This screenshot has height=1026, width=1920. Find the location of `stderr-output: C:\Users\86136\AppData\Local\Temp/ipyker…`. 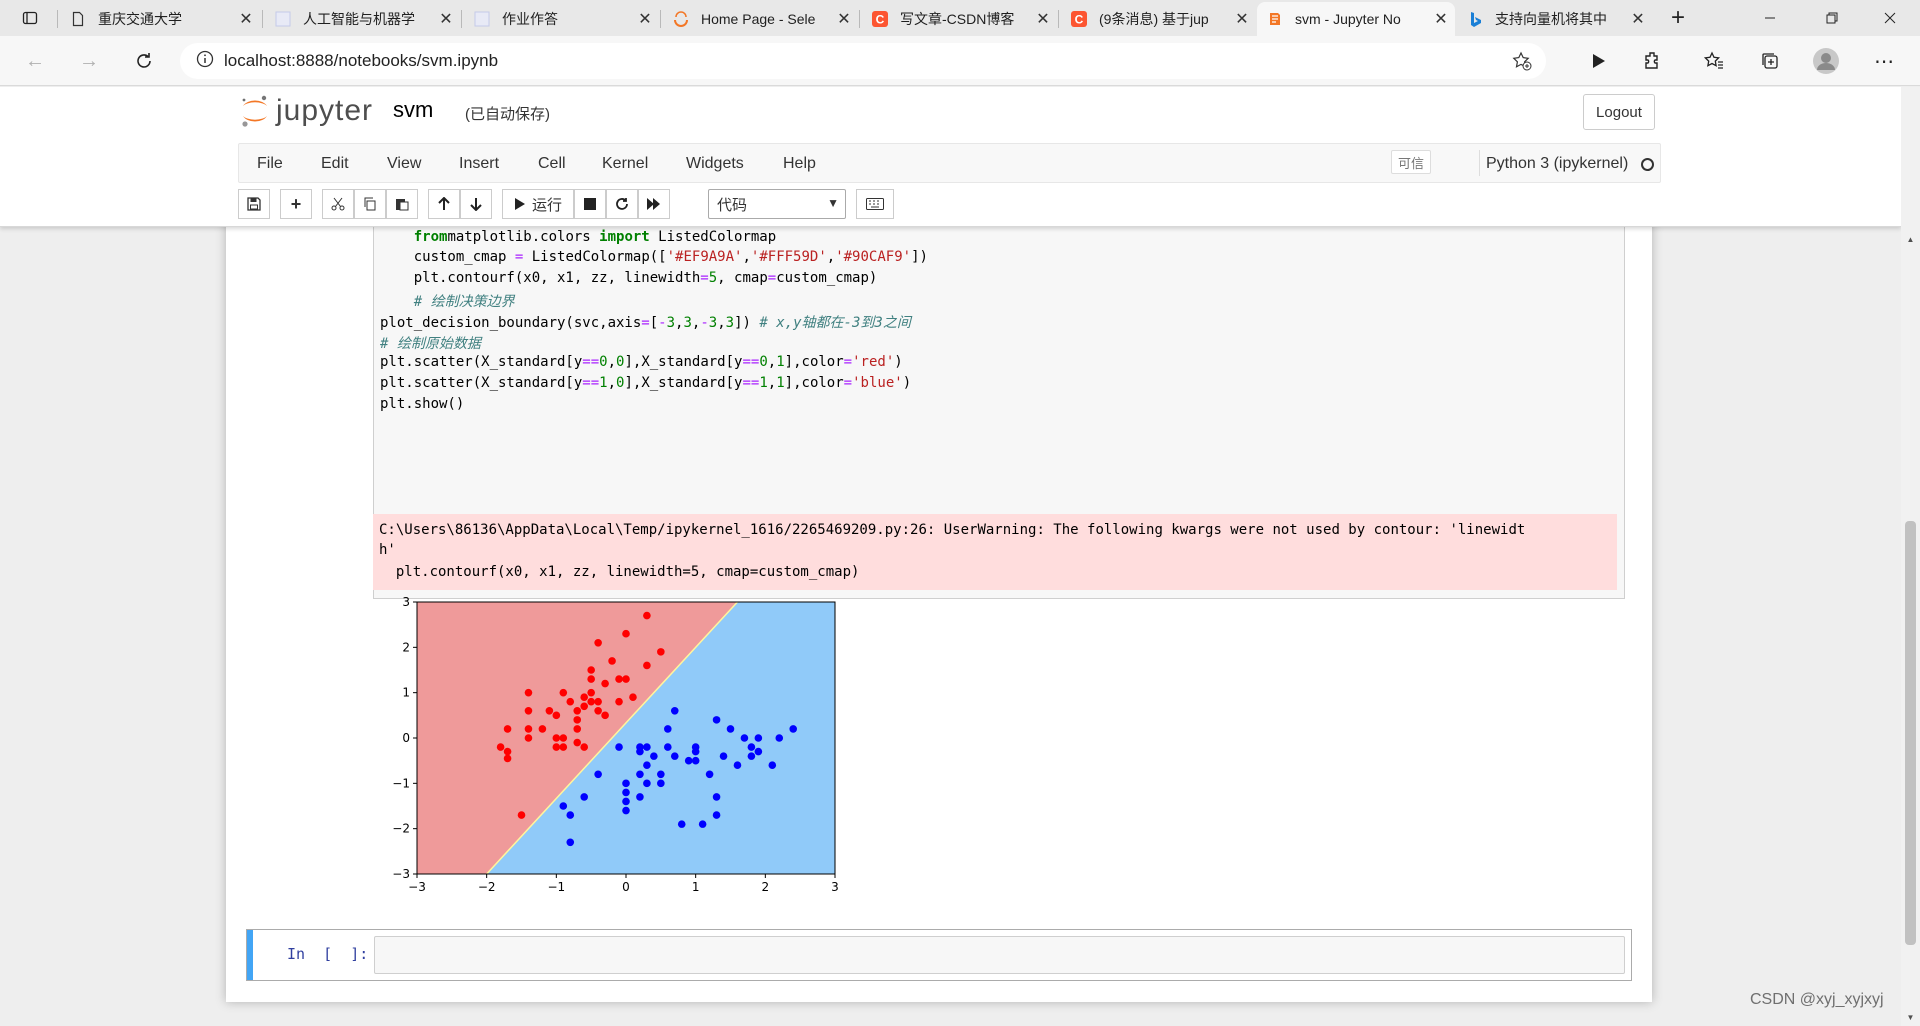

stderr-output: C:\Users\86136\AppData\Local\Temp/ipyker… is located at coordinates (995, 552).